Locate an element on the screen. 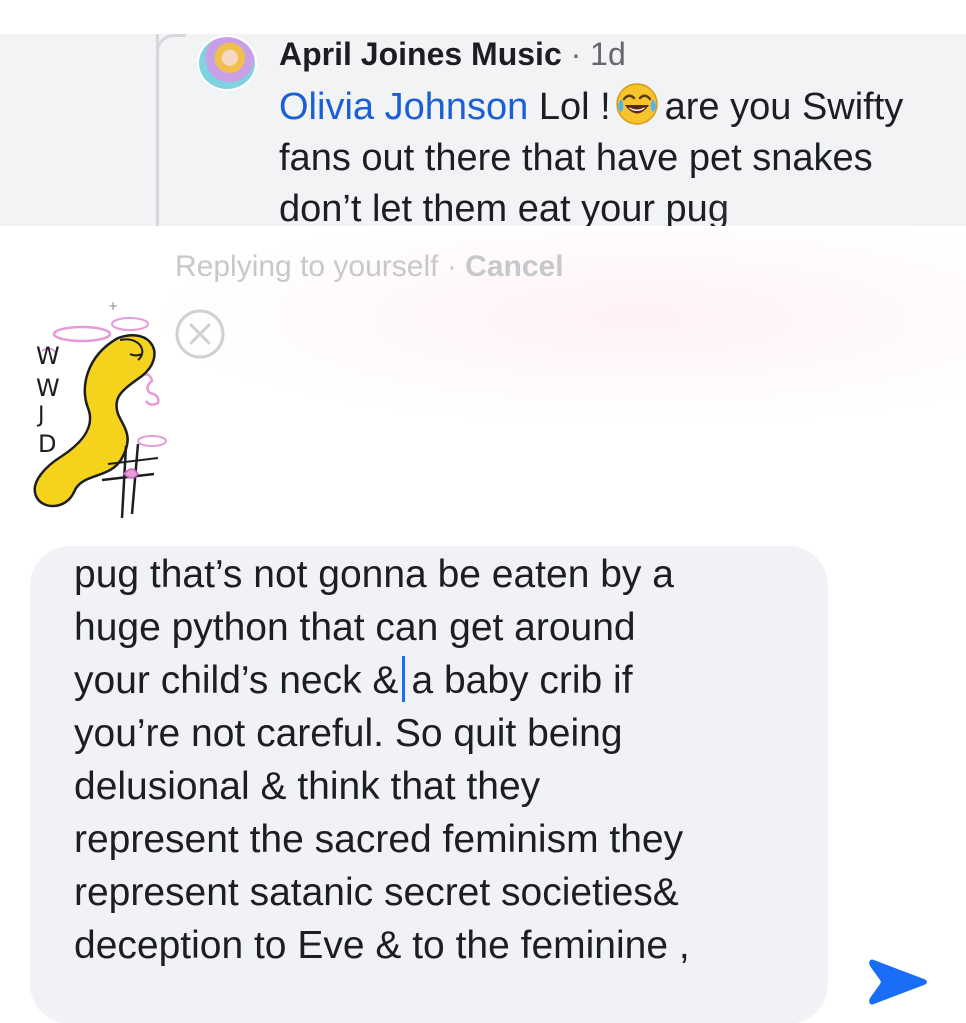 The height and width of the screenshot is (1023, 966). snake-cross-doodle: W W J D + is located at coordinates (100, 409).